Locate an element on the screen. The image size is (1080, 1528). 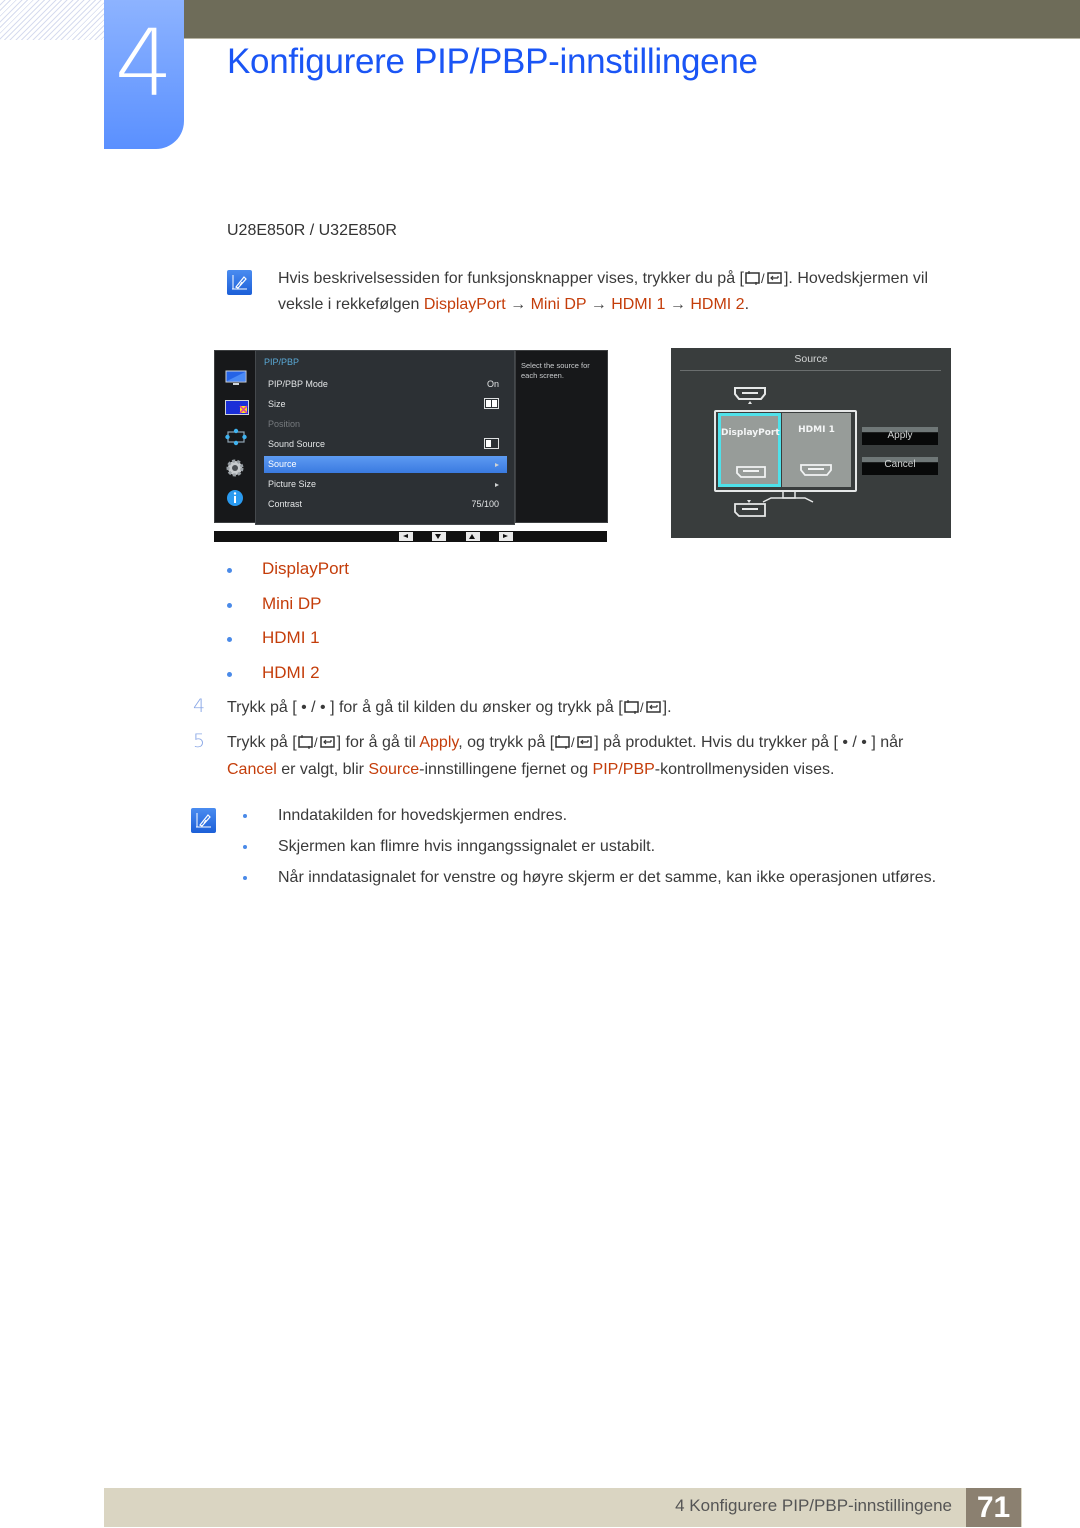
pane-displayport: DisplayPort is located at coordinates (749, 450).